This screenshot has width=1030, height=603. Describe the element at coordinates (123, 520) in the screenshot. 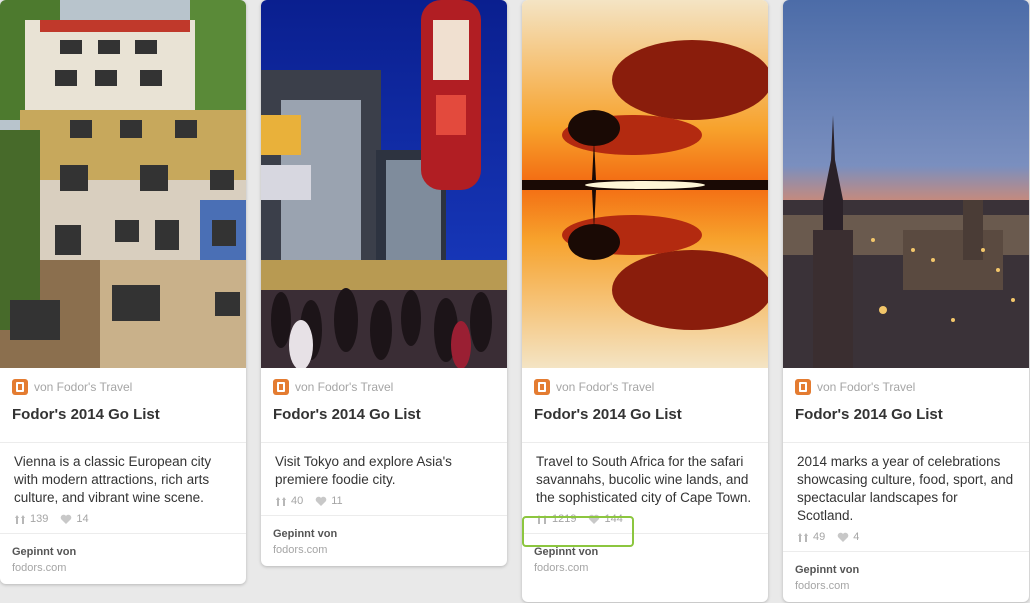

I see `pin-stats: 139 14` at that location.